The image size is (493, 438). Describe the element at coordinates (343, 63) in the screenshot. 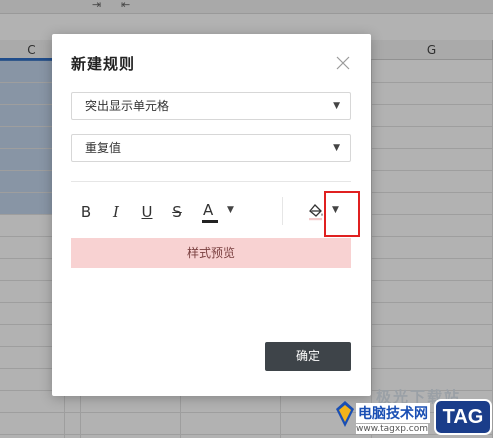

I see `close-icon` at that location.